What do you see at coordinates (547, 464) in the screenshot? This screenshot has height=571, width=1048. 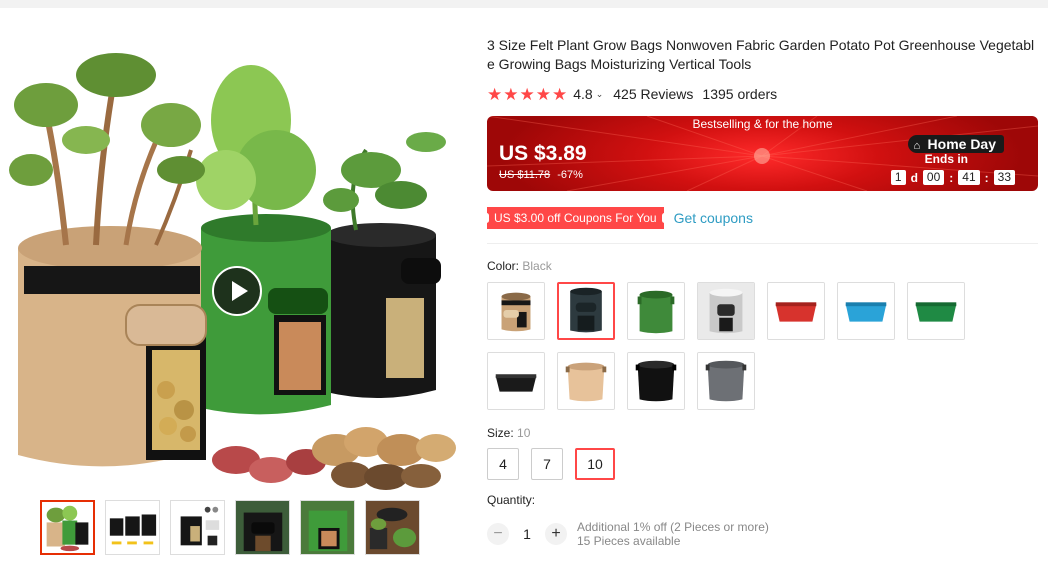 I see `size-option-7: 7` at bounding box center [547, 464].